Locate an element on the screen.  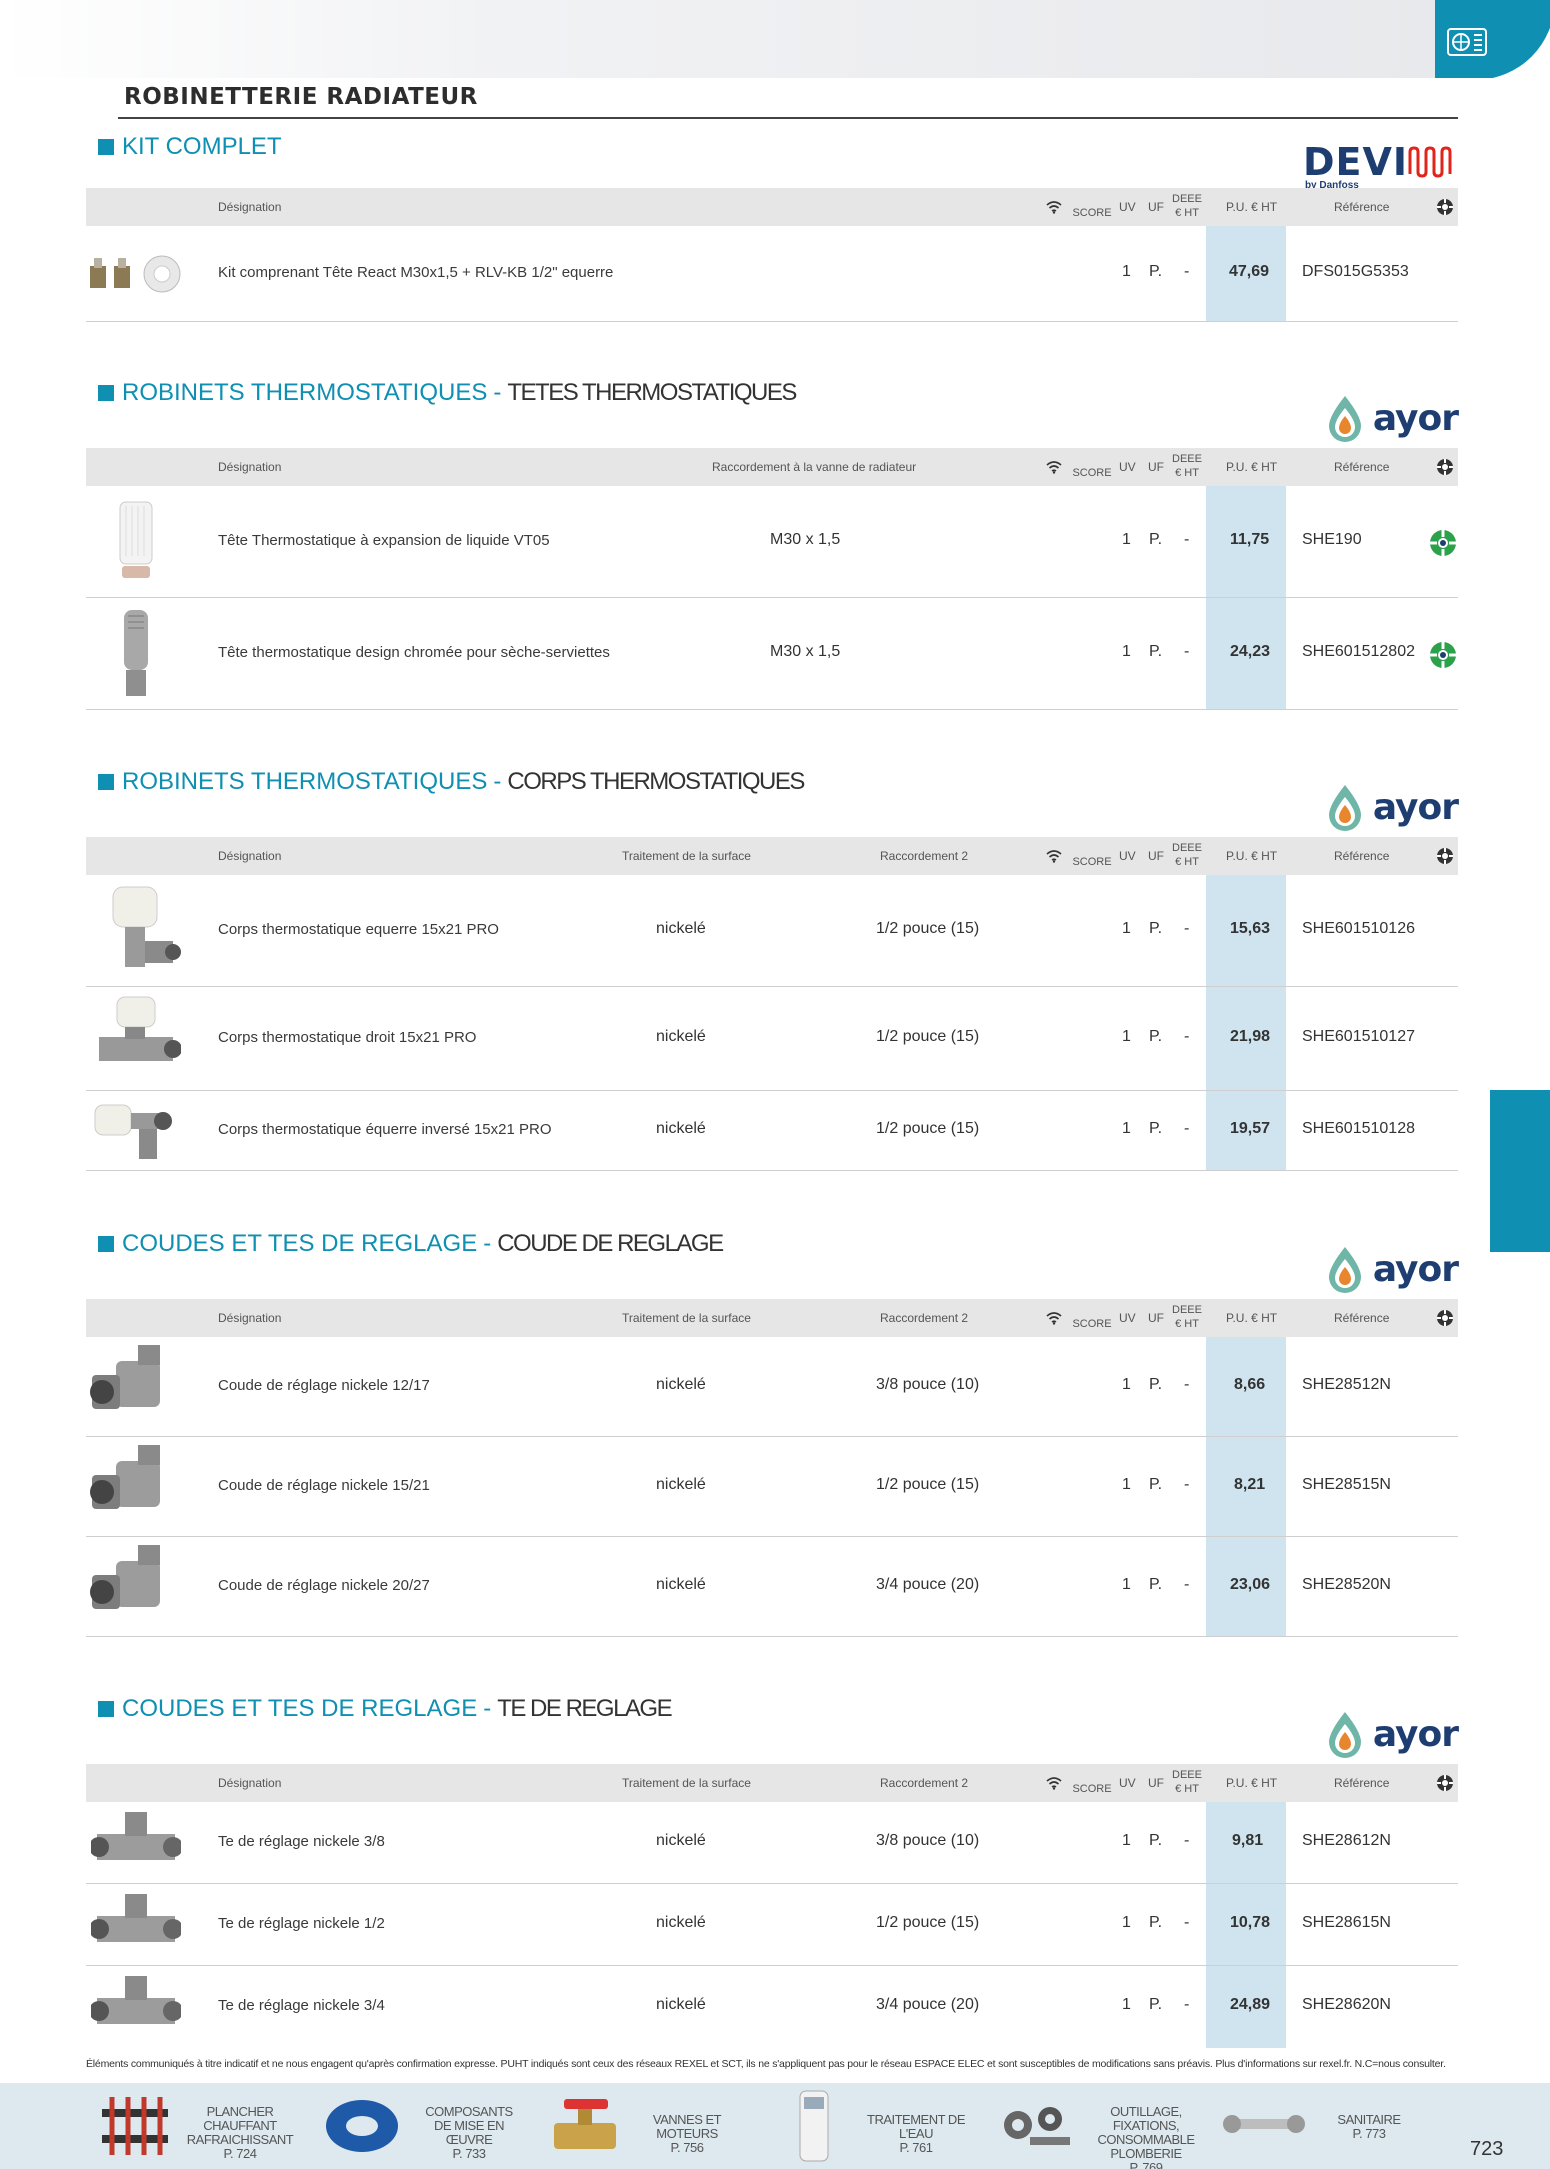
raccordement-value: 3/4 pouce (20) is located at coordinates (928, 1584).